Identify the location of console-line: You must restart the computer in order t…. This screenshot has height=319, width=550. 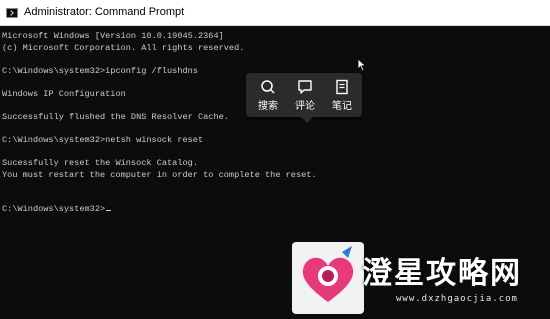
(159, 175).